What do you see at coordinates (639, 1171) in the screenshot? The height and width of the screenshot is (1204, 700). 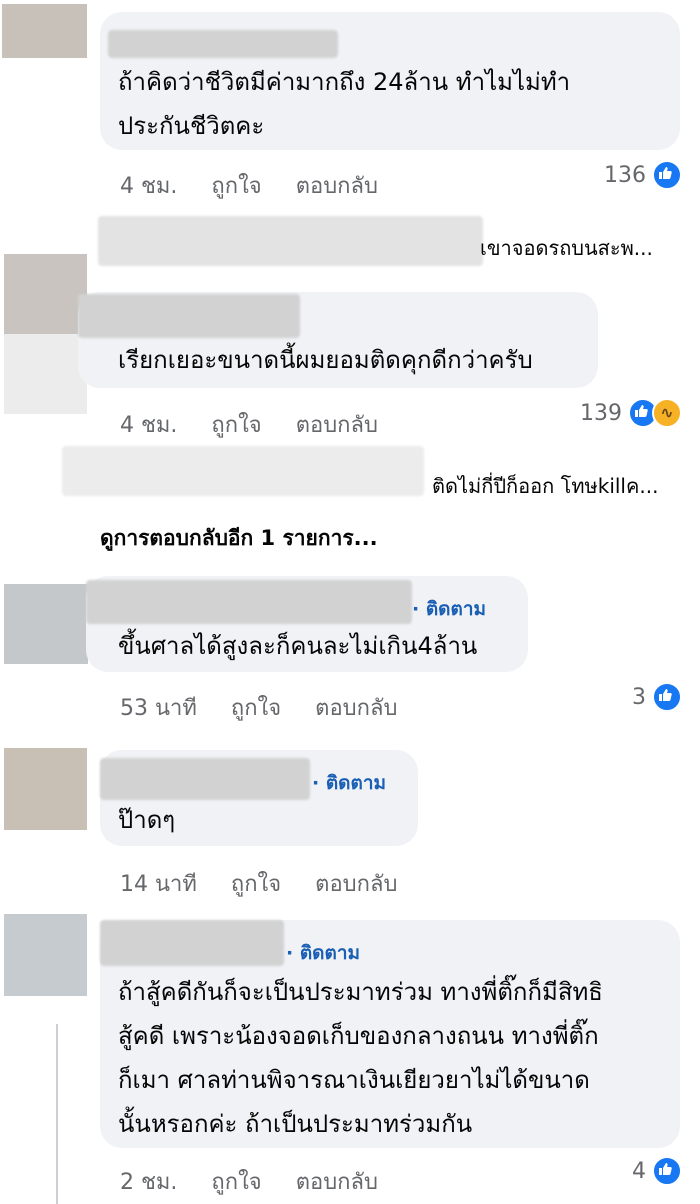 I see `reaction-count: 4` at bounding box center [639, 1171].